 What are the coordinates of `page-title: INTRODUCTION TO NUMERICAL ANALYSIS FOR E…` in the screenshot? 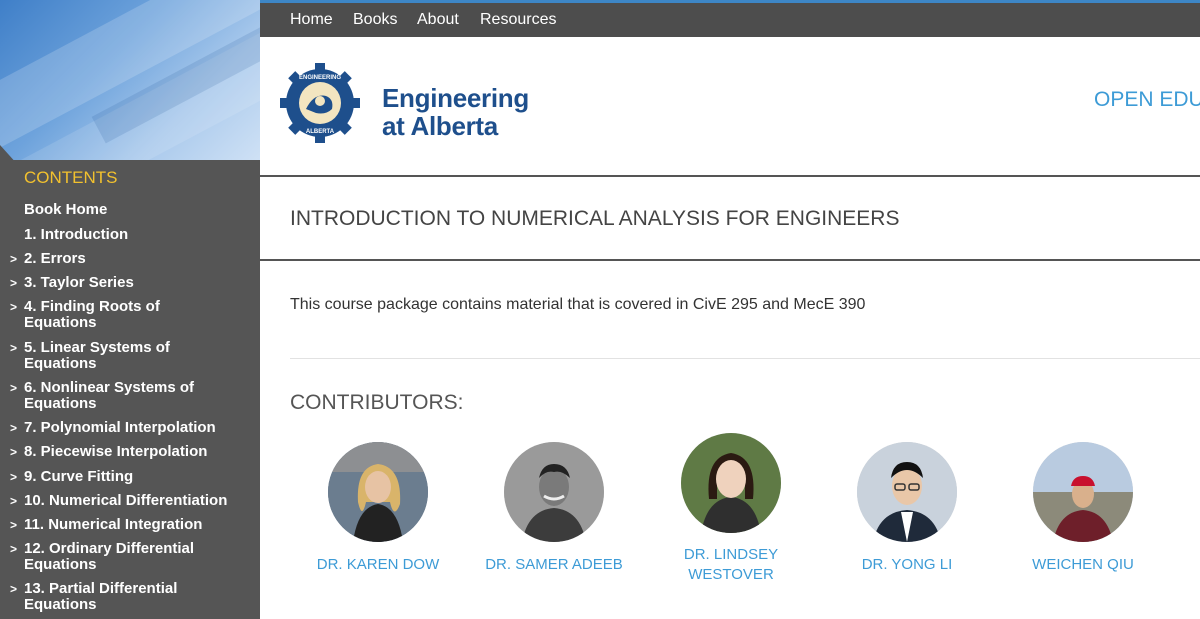 It's located at (595, 218).